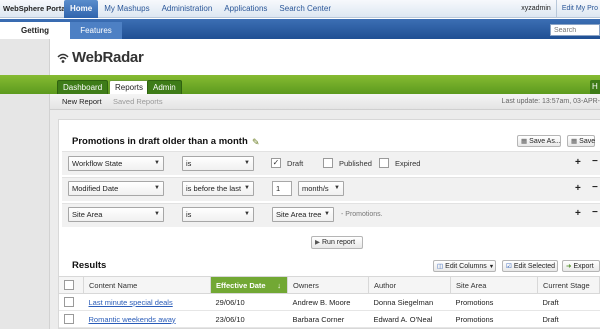 This screenshot has height=329, width=600. Describe the element at coordinates (325, 57) in the screenshot. I see `app-header: WebRadar` at that location.